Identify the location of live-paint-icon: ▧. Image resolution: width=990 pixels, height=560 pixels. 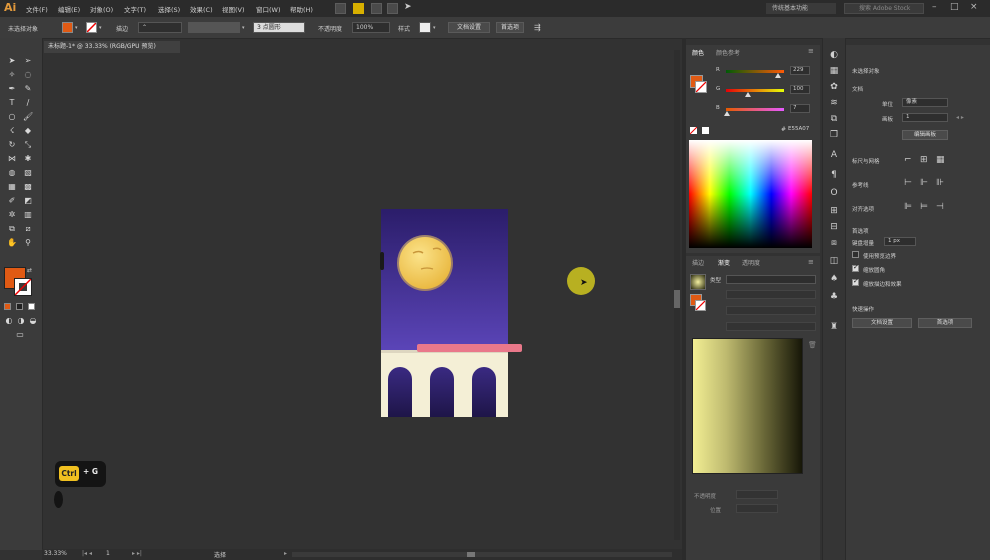
(28, 173).